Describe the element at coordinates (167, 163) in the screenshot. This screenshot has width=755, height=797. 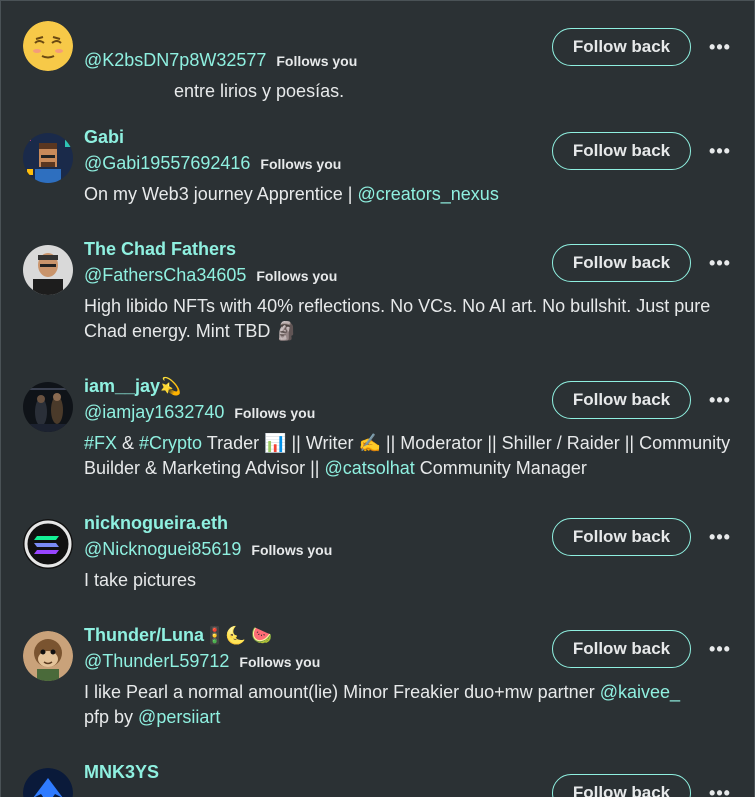
I see `user-handle: @Gabi19557692416` at that location.